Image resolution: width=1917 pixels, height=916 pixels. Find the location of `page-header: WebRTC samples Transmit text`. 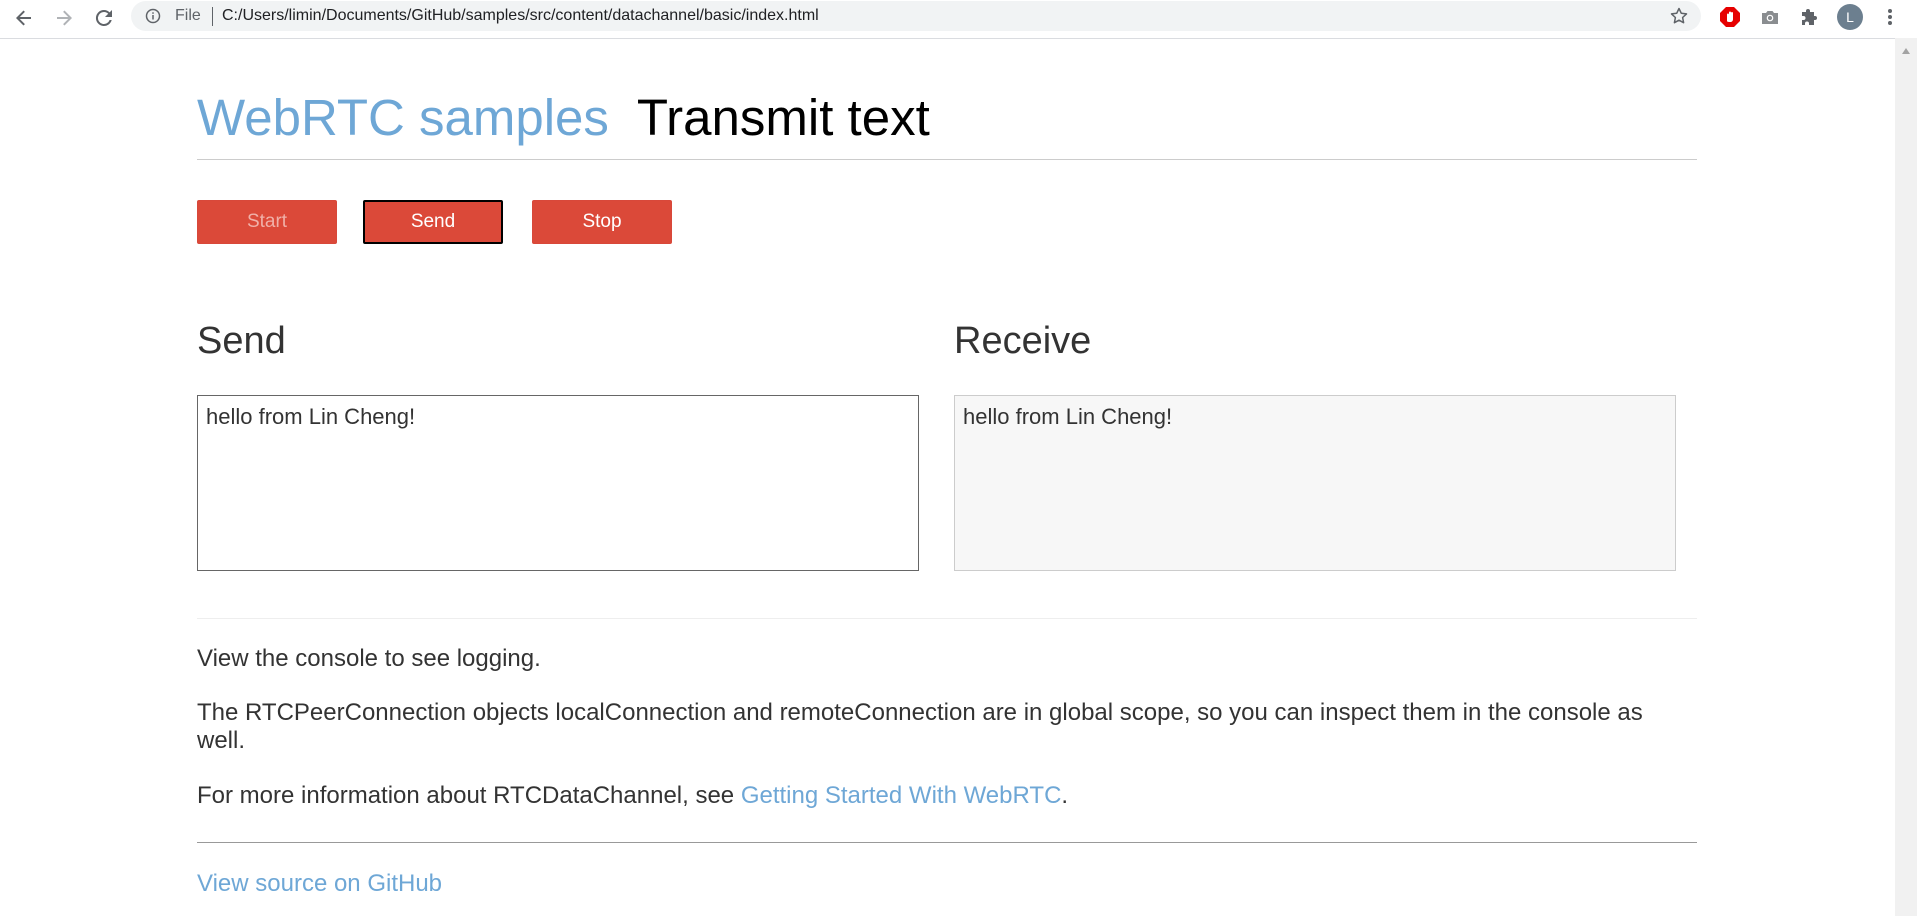

page-header: WebRTC samples Transmit text is located at coordinates (563, 118).